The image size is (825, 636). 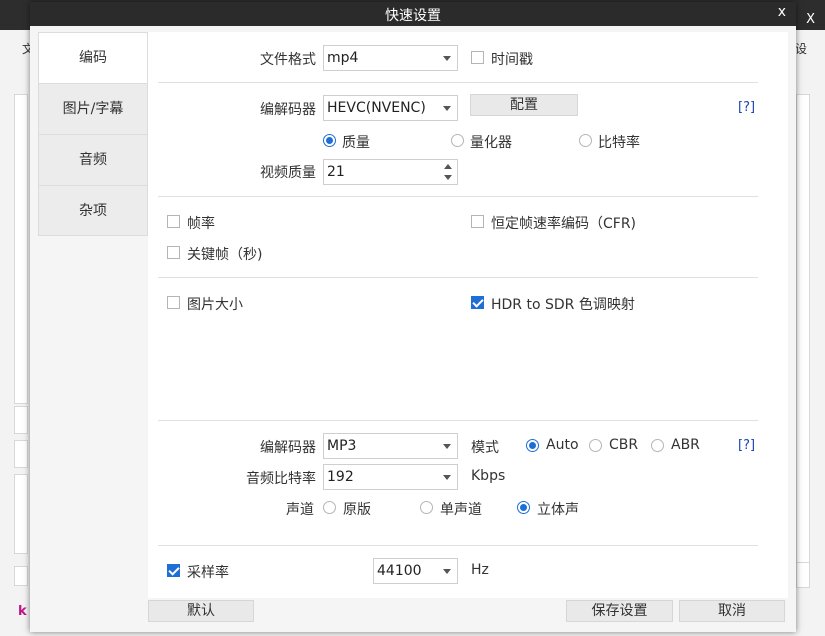 I want to click on samplerate-value: 44100, so click(x=399, y=571).